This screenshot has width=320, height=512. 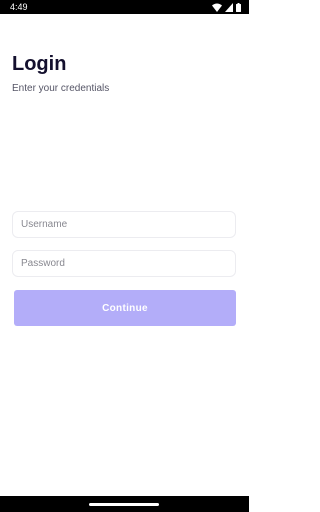 I want to click on password-field, so click(x=124, y=263).